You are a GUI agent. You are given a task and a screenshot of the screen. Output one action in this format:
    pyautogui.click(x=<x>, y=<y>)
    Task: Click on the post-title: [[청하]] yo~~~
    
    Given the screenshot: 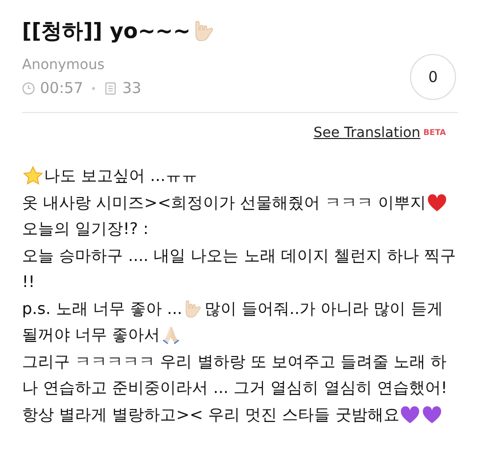 What is the action you would take?
    pyautogui.click(x=240, y=31)
    